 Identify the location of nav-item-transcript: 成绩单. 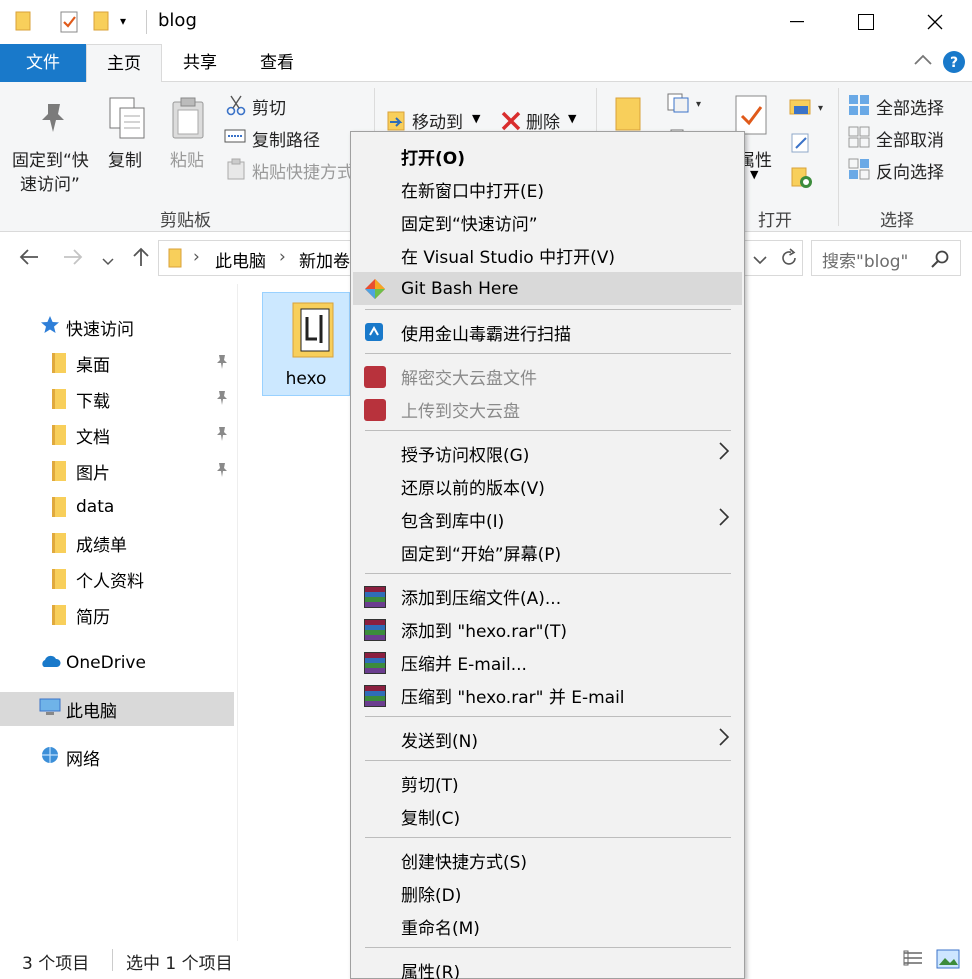
(117, 543).